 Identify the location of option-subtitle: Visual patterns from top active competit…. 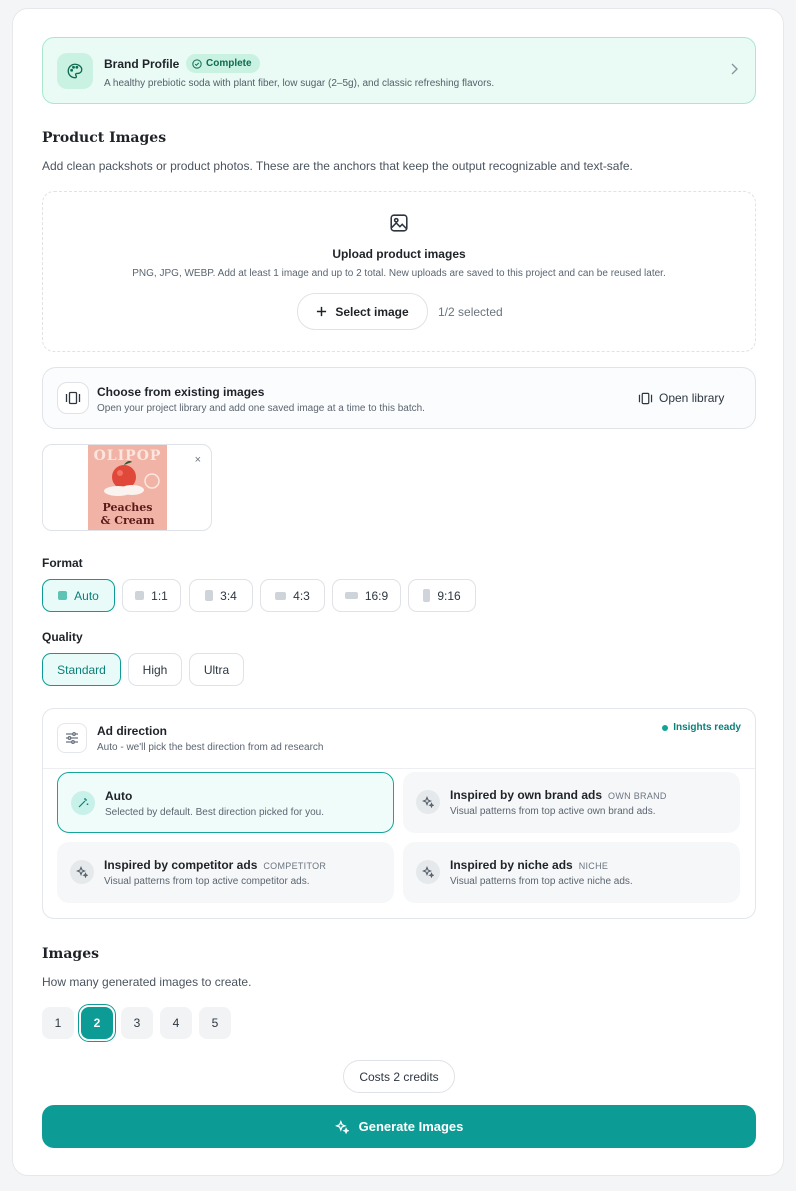
(207, 881).